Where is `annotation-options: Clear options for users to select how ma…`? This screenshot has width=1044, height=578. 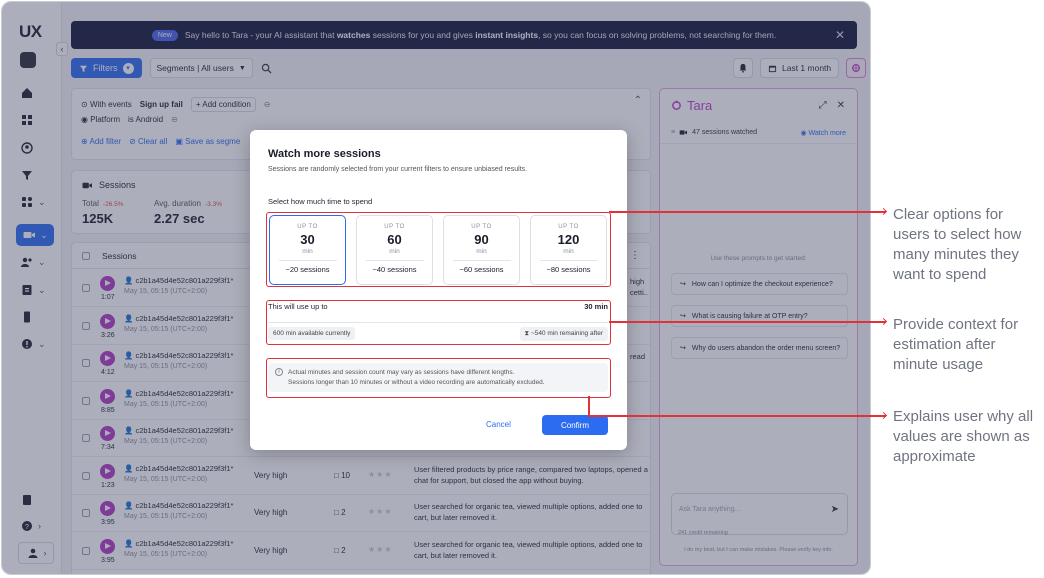
annotation-options: Clear options for users to select how ma… is located at coordinates (957, 244).